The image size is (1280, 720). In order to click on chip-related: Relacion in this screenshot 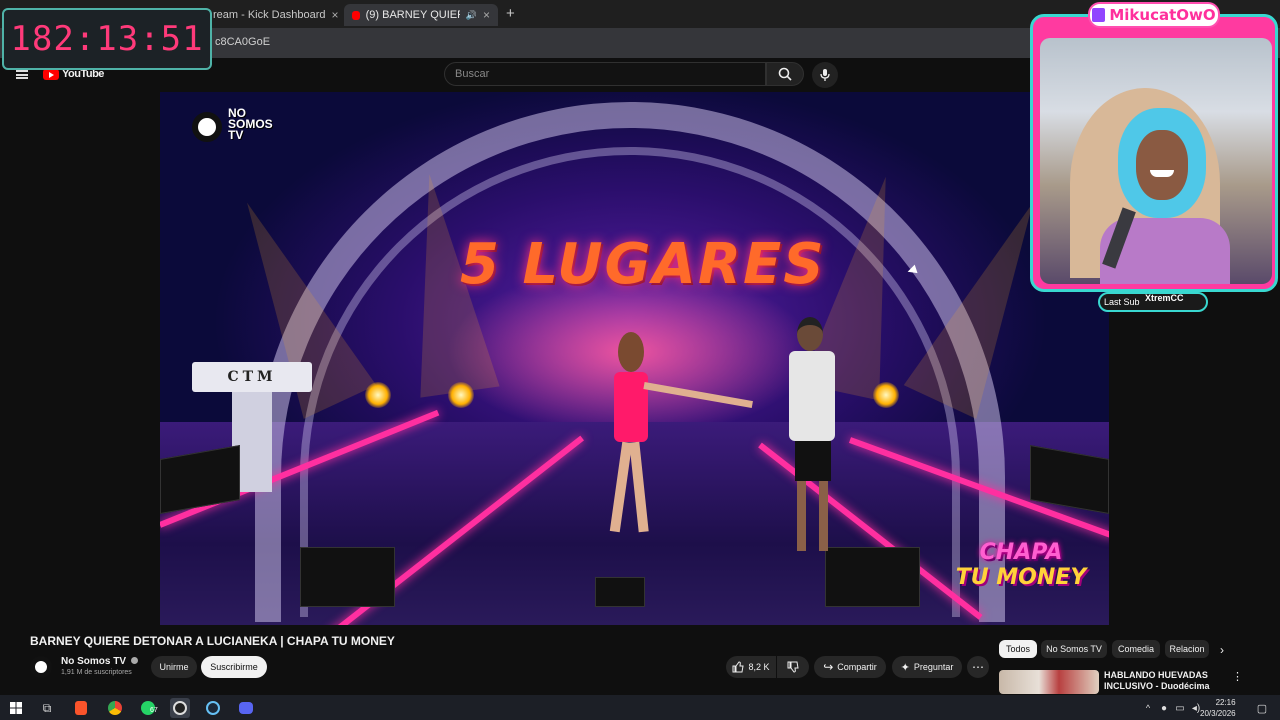, I will do `click(1187, 649)`.